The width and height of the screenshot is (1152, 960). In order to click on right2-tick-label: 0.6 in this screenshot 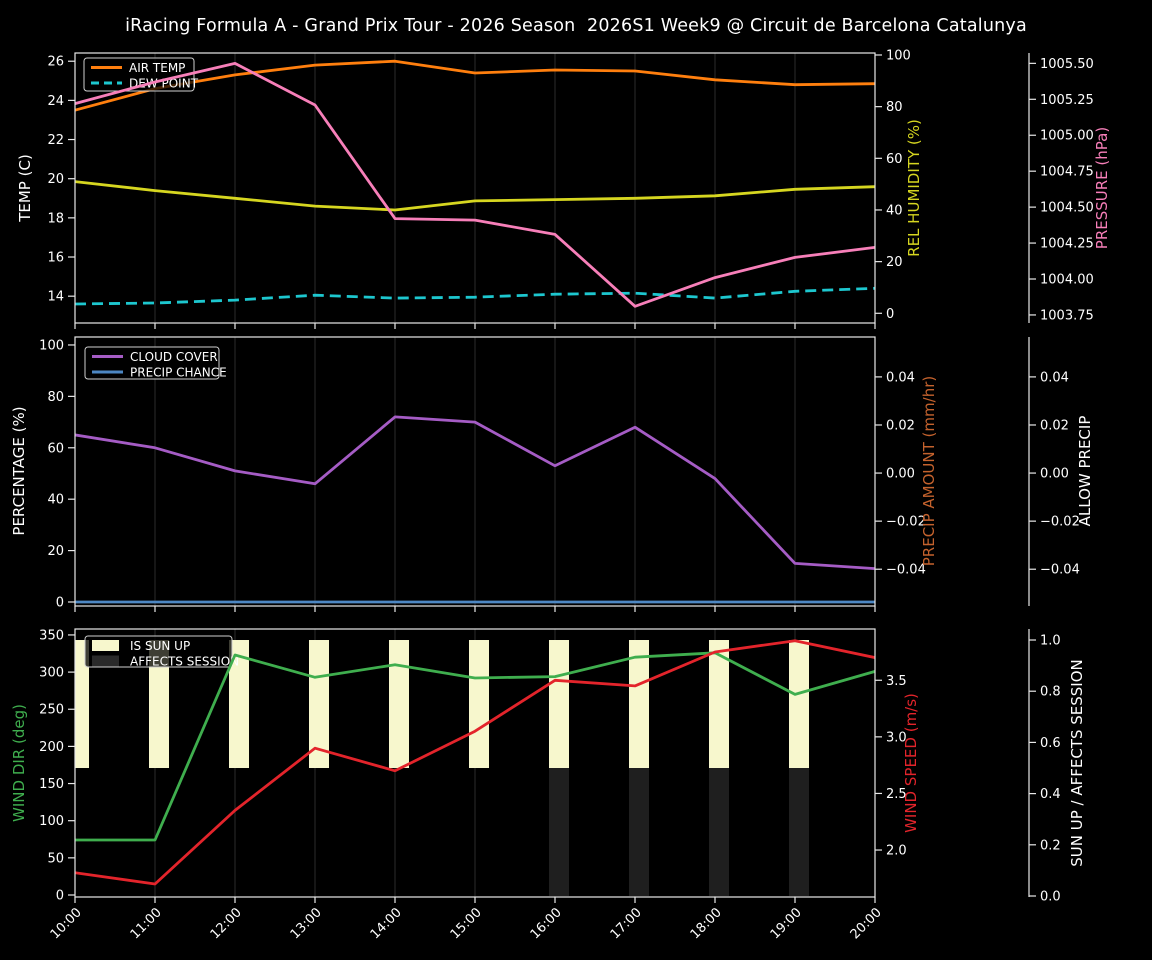, I will do `click(1050, 743)`.